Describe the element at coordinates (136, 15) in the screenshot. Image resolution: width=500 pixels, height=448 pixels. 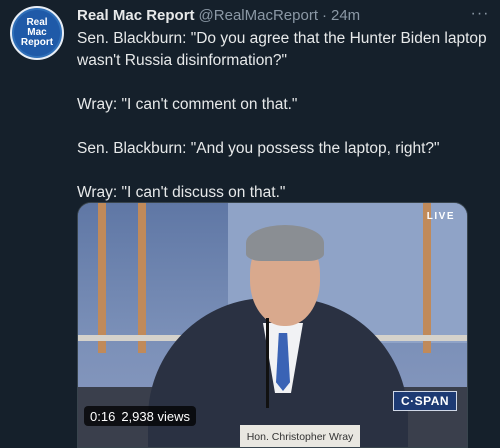
I see `author-name: Real Mac Report` at that location.